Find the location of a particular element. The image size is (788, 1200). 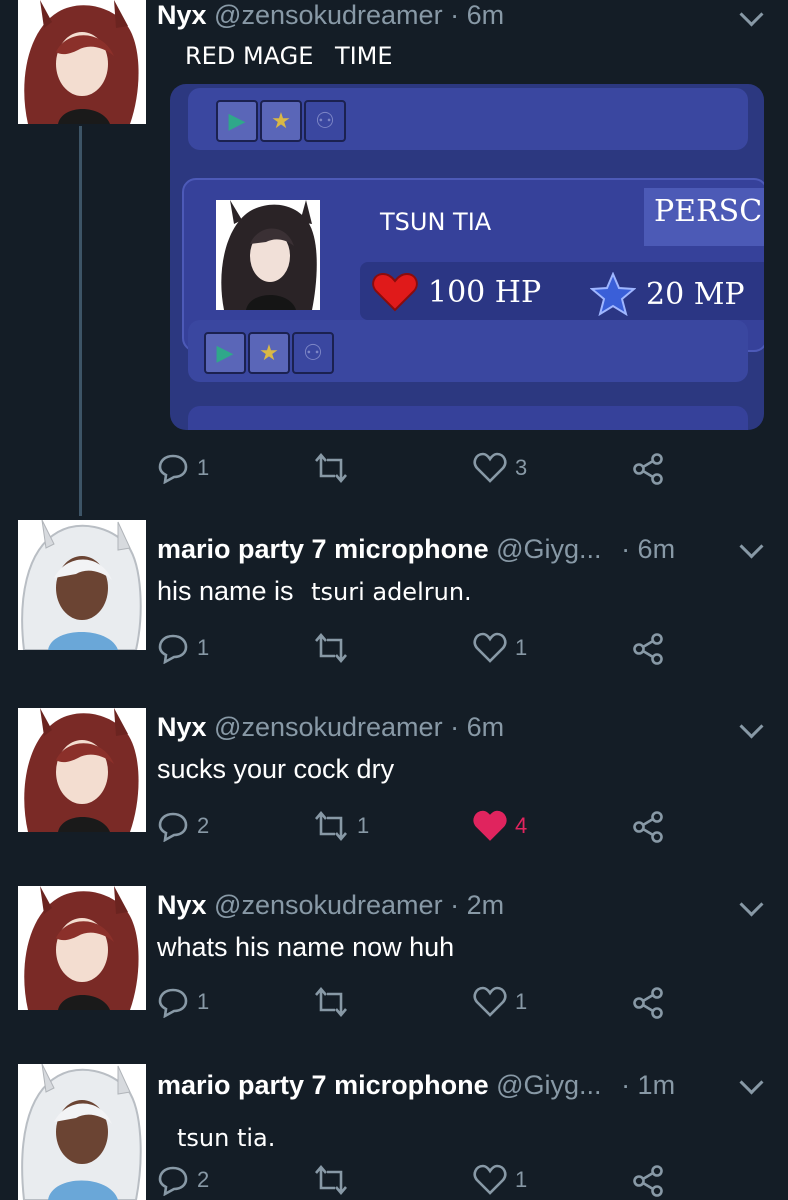

overlay-text-2: TIME is located at coordinates (363, 56).